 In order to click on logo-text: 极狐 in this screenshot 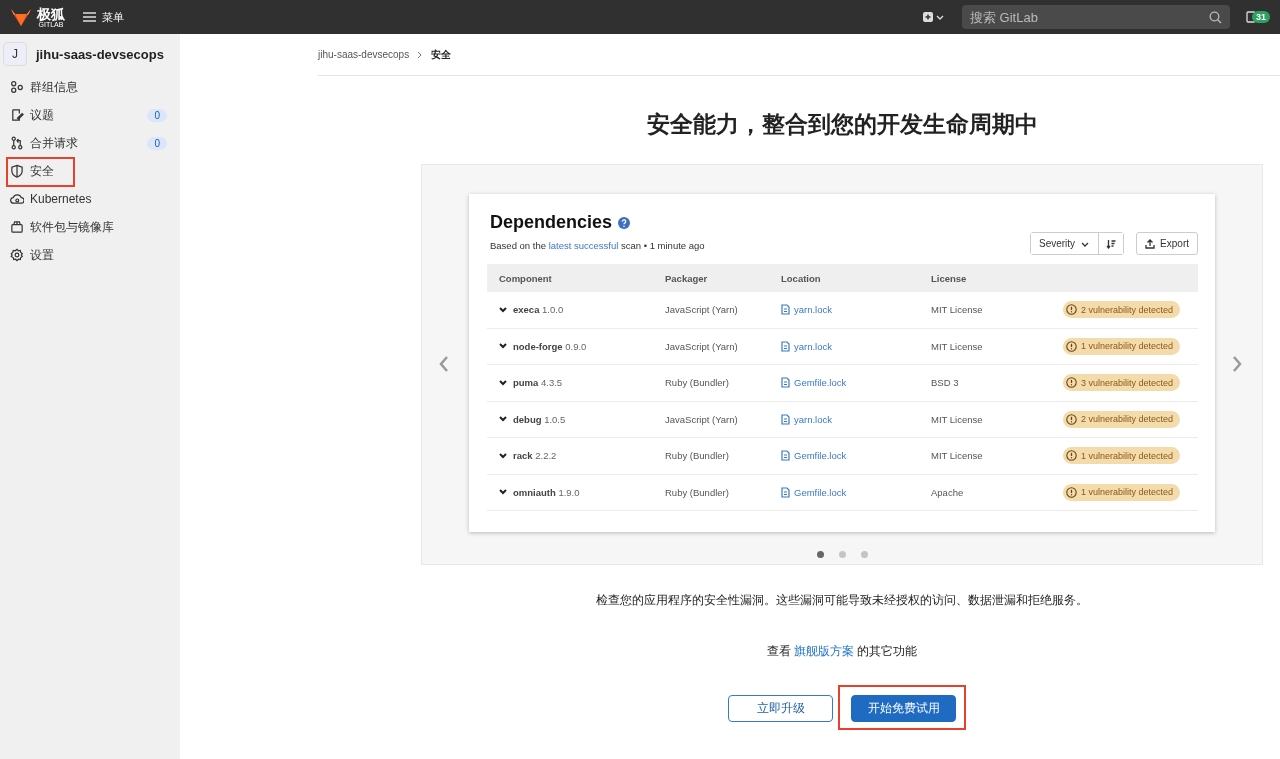, I will do `click(51, 13)`.